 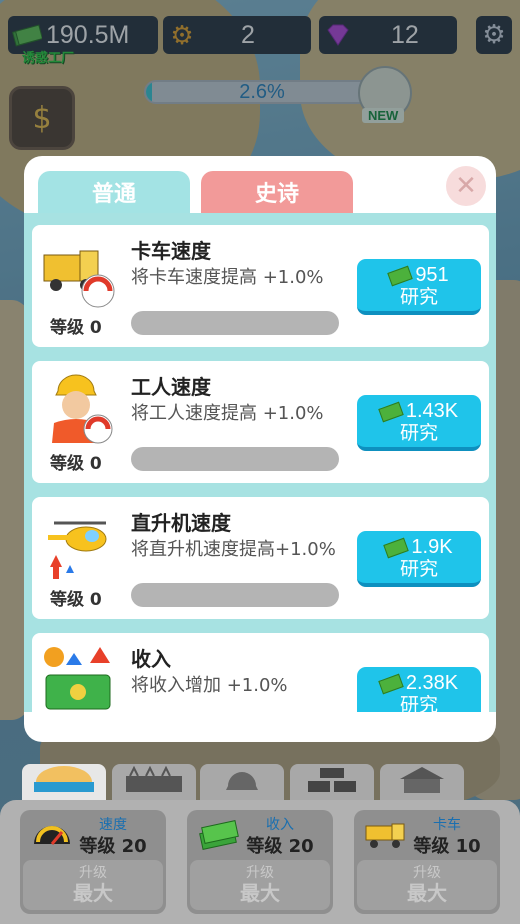 I want to click on tab-field, so click(x=154, y=783).